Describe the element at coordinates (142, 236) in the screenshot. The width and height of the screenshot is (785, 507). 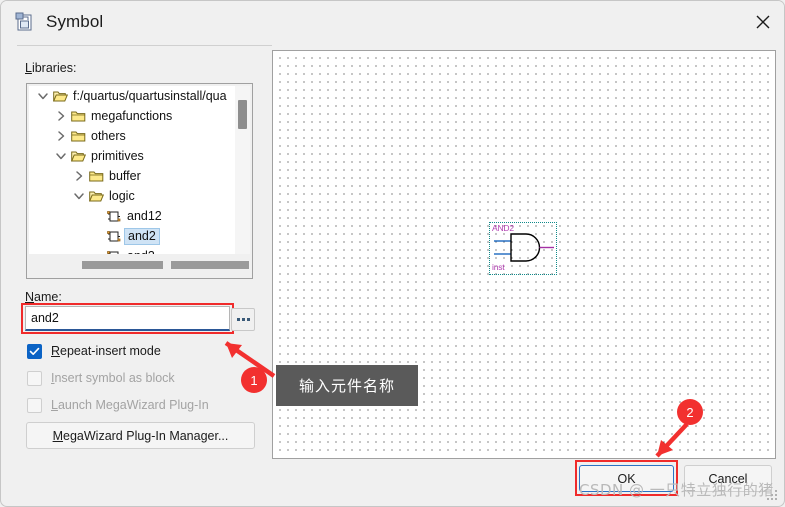
I see `tree-item-label: and2` at that location.